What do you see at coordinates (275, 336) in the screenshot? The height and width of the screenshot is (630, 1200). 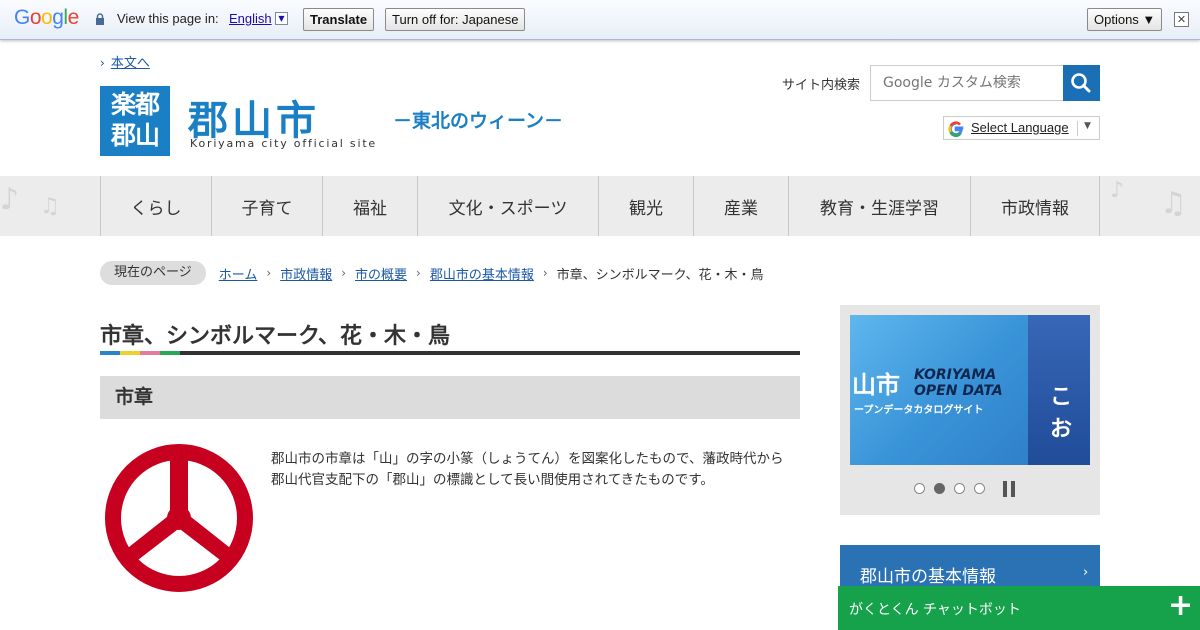 I see `page-title: 市章、シンボルマーク、花・木・鳥` at bounding box center [275, 336].